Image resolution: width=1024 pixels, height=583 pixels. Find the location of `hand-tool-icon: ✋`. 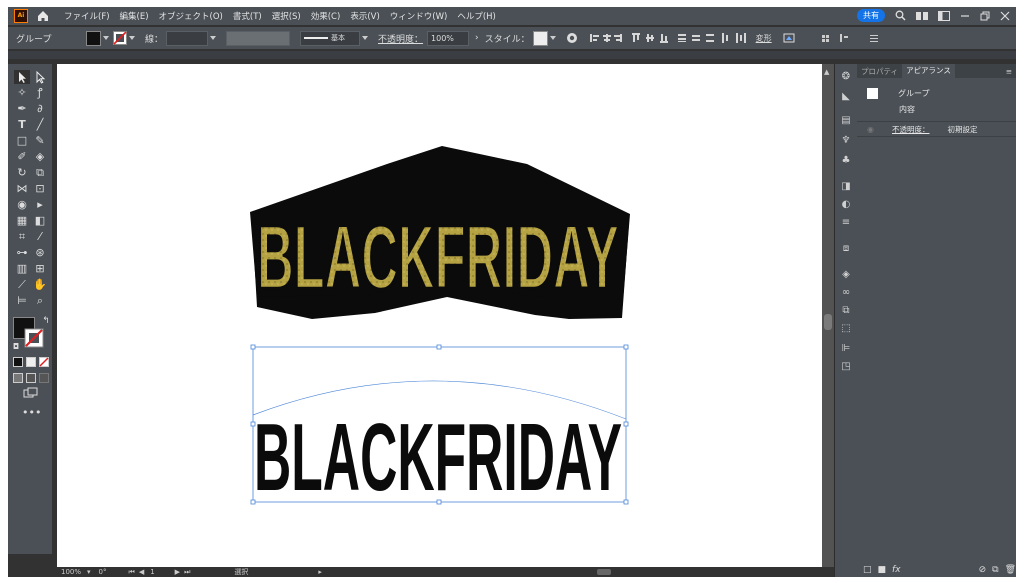

hand-tool-icon: ✋ is located at coordinates (40, 285).